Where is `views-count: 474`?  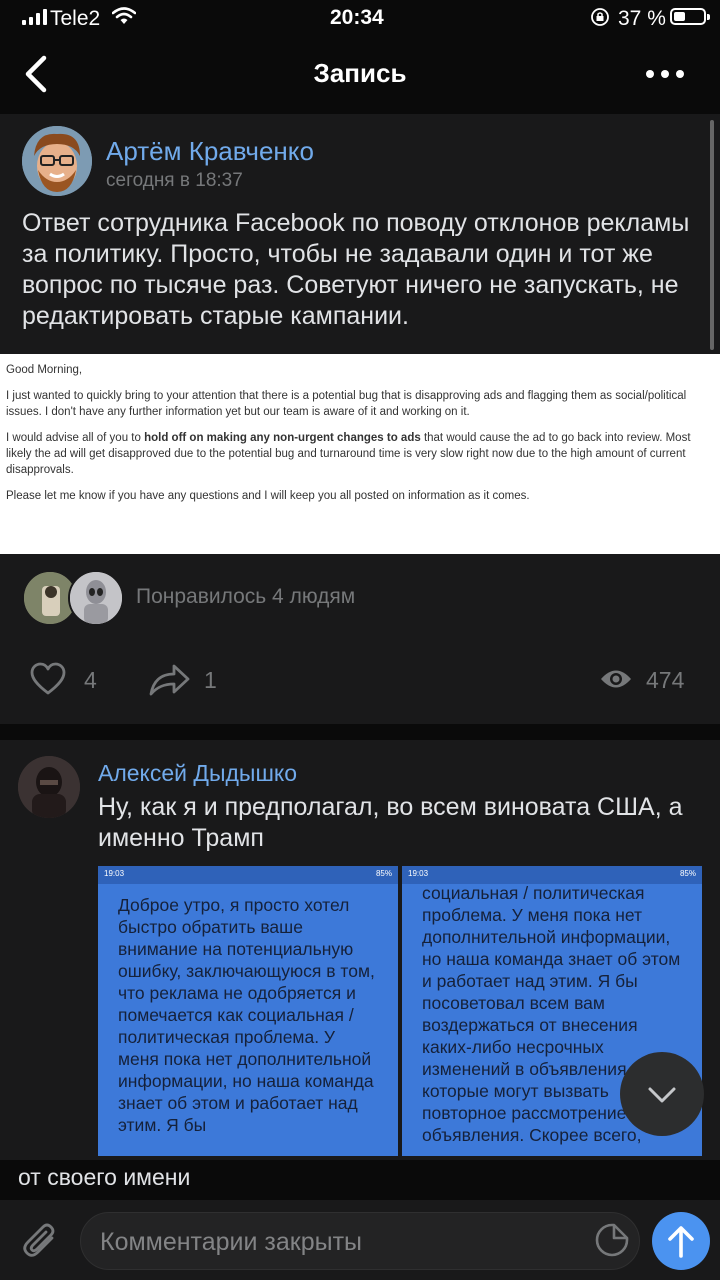 views-count: 474 is located at coordinates (665, 680).